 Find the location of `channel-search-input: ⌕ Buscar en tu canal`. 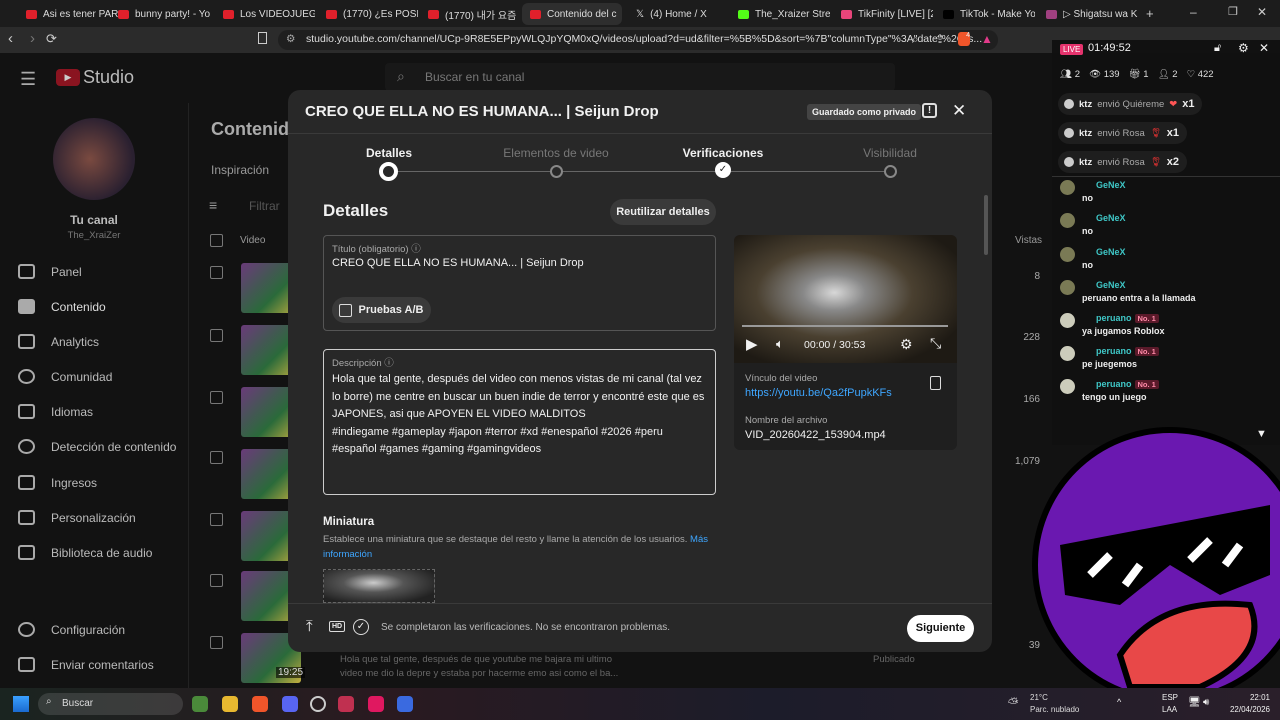

channel-search-input: ⌕ Buscar en tu canal is located at coordinates (640, 77).